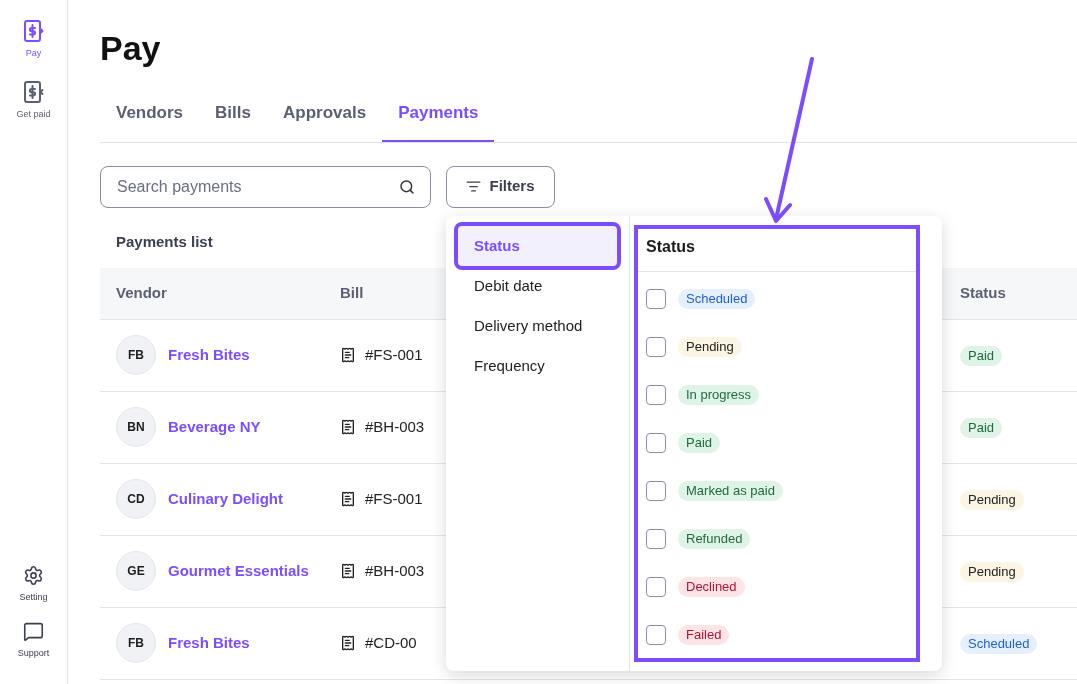 This screenshot has width=1077, height=684. Describe the element at coordinates (136, 571) in the screenshot. I see `avatar-initials: GE` at that location.